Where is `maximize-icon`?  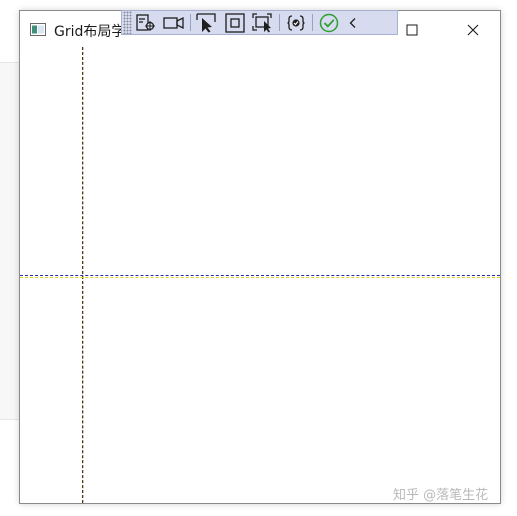
maximize-icon is located at coordinates (412, 30).